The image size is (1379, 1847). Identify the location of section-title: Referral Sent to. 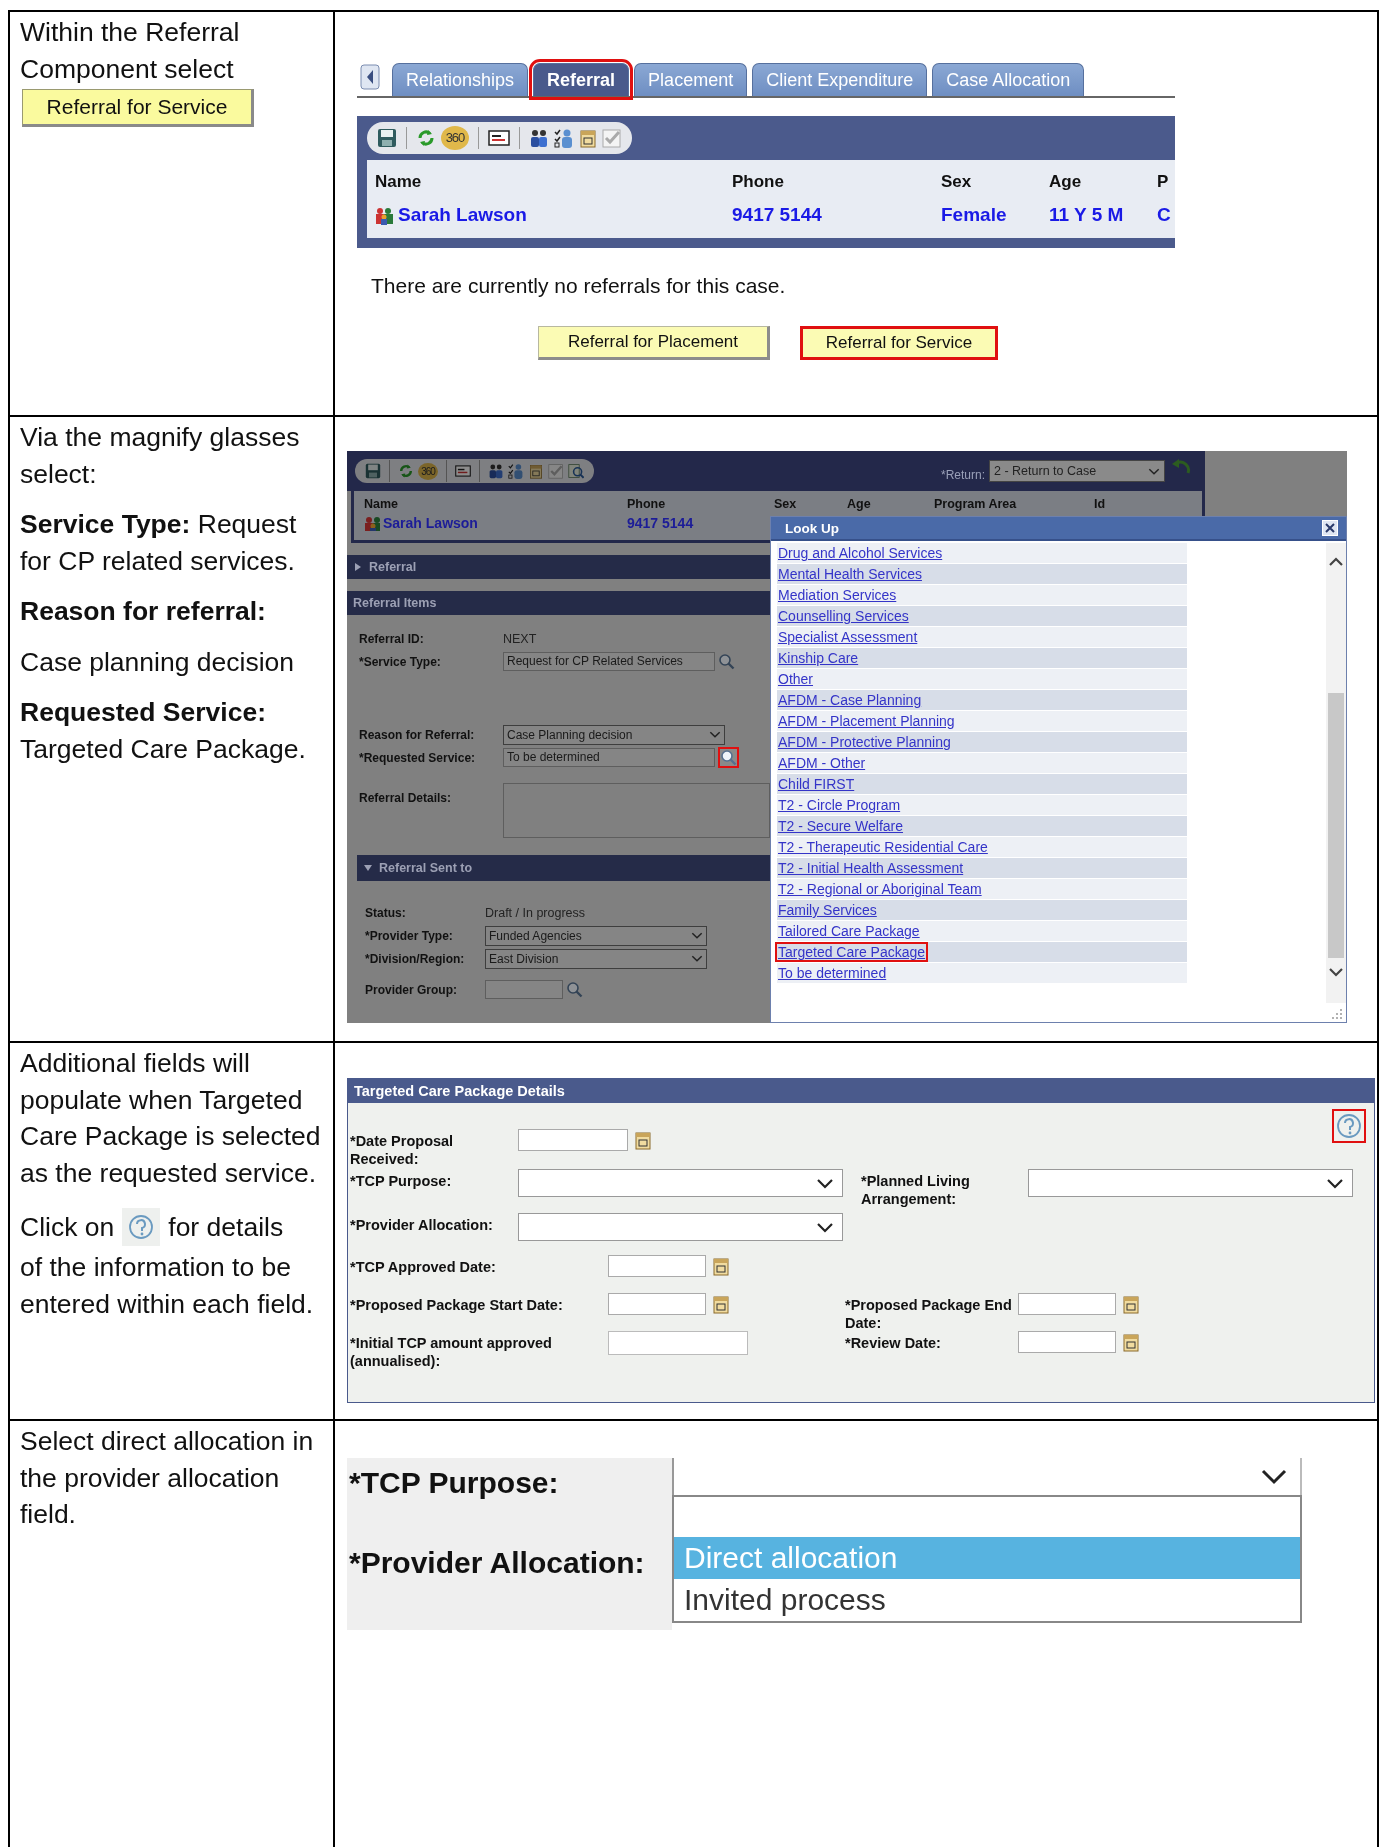
(426, 868).